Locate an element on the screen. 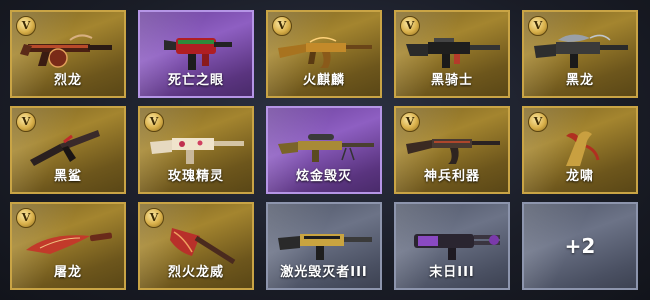 The height and width of the screenshot is (300, 650). weapon-name: 神兵利器 is located at coordinates (451, 176).